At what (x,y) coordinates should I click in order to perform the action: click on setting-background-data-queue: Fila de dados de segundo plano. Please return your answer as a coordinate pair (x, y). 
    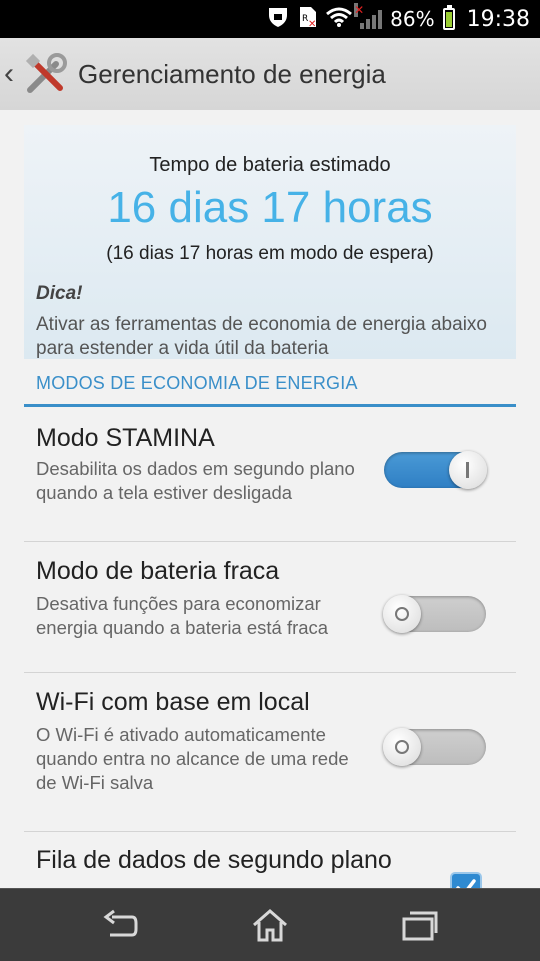
    Looking at the image, I should click on (270, 860).